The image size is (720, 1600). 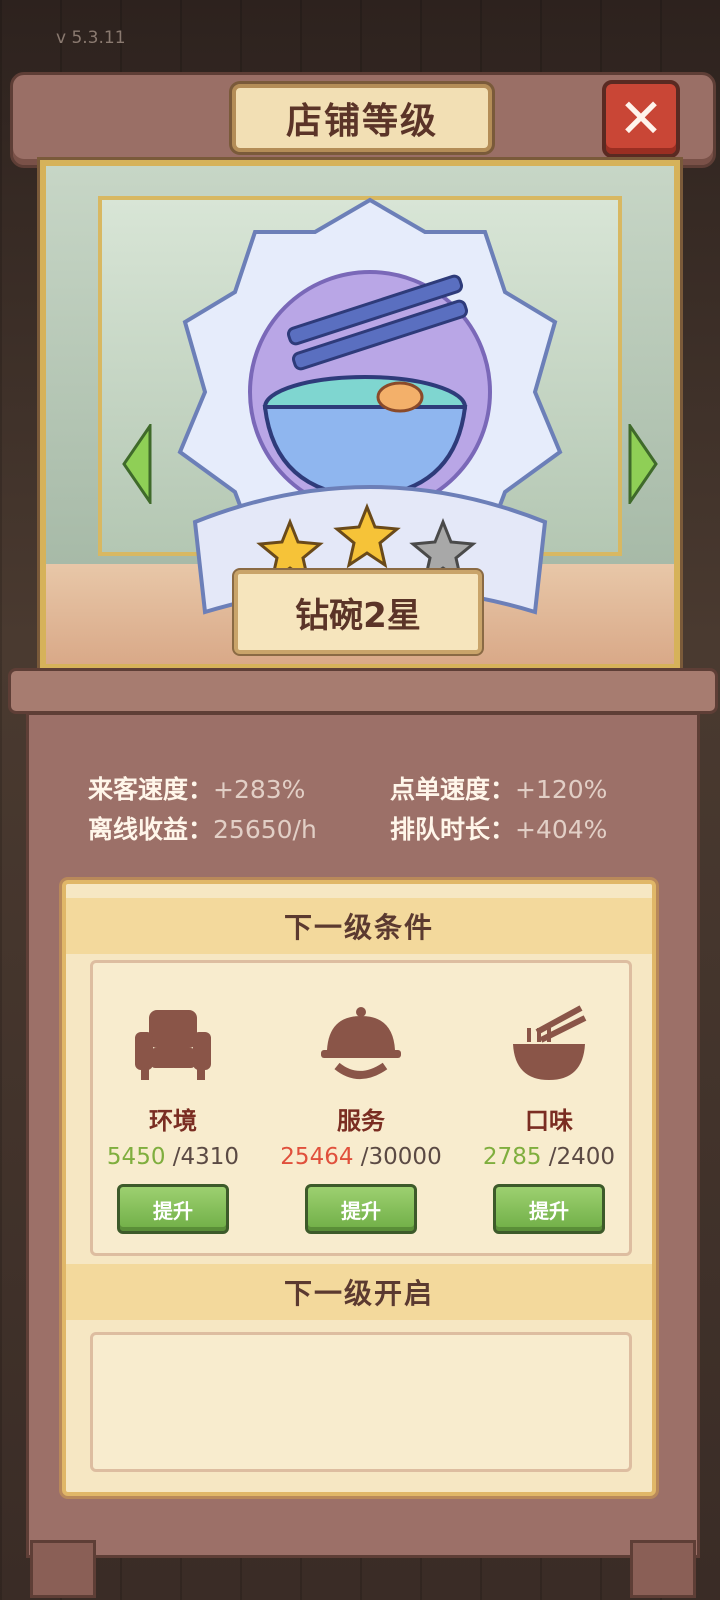 What do you see at coordinates (358, 612) in the screenshot?
I see `level-name-plate: 钻碗2星` at bounding box center [358, 612].